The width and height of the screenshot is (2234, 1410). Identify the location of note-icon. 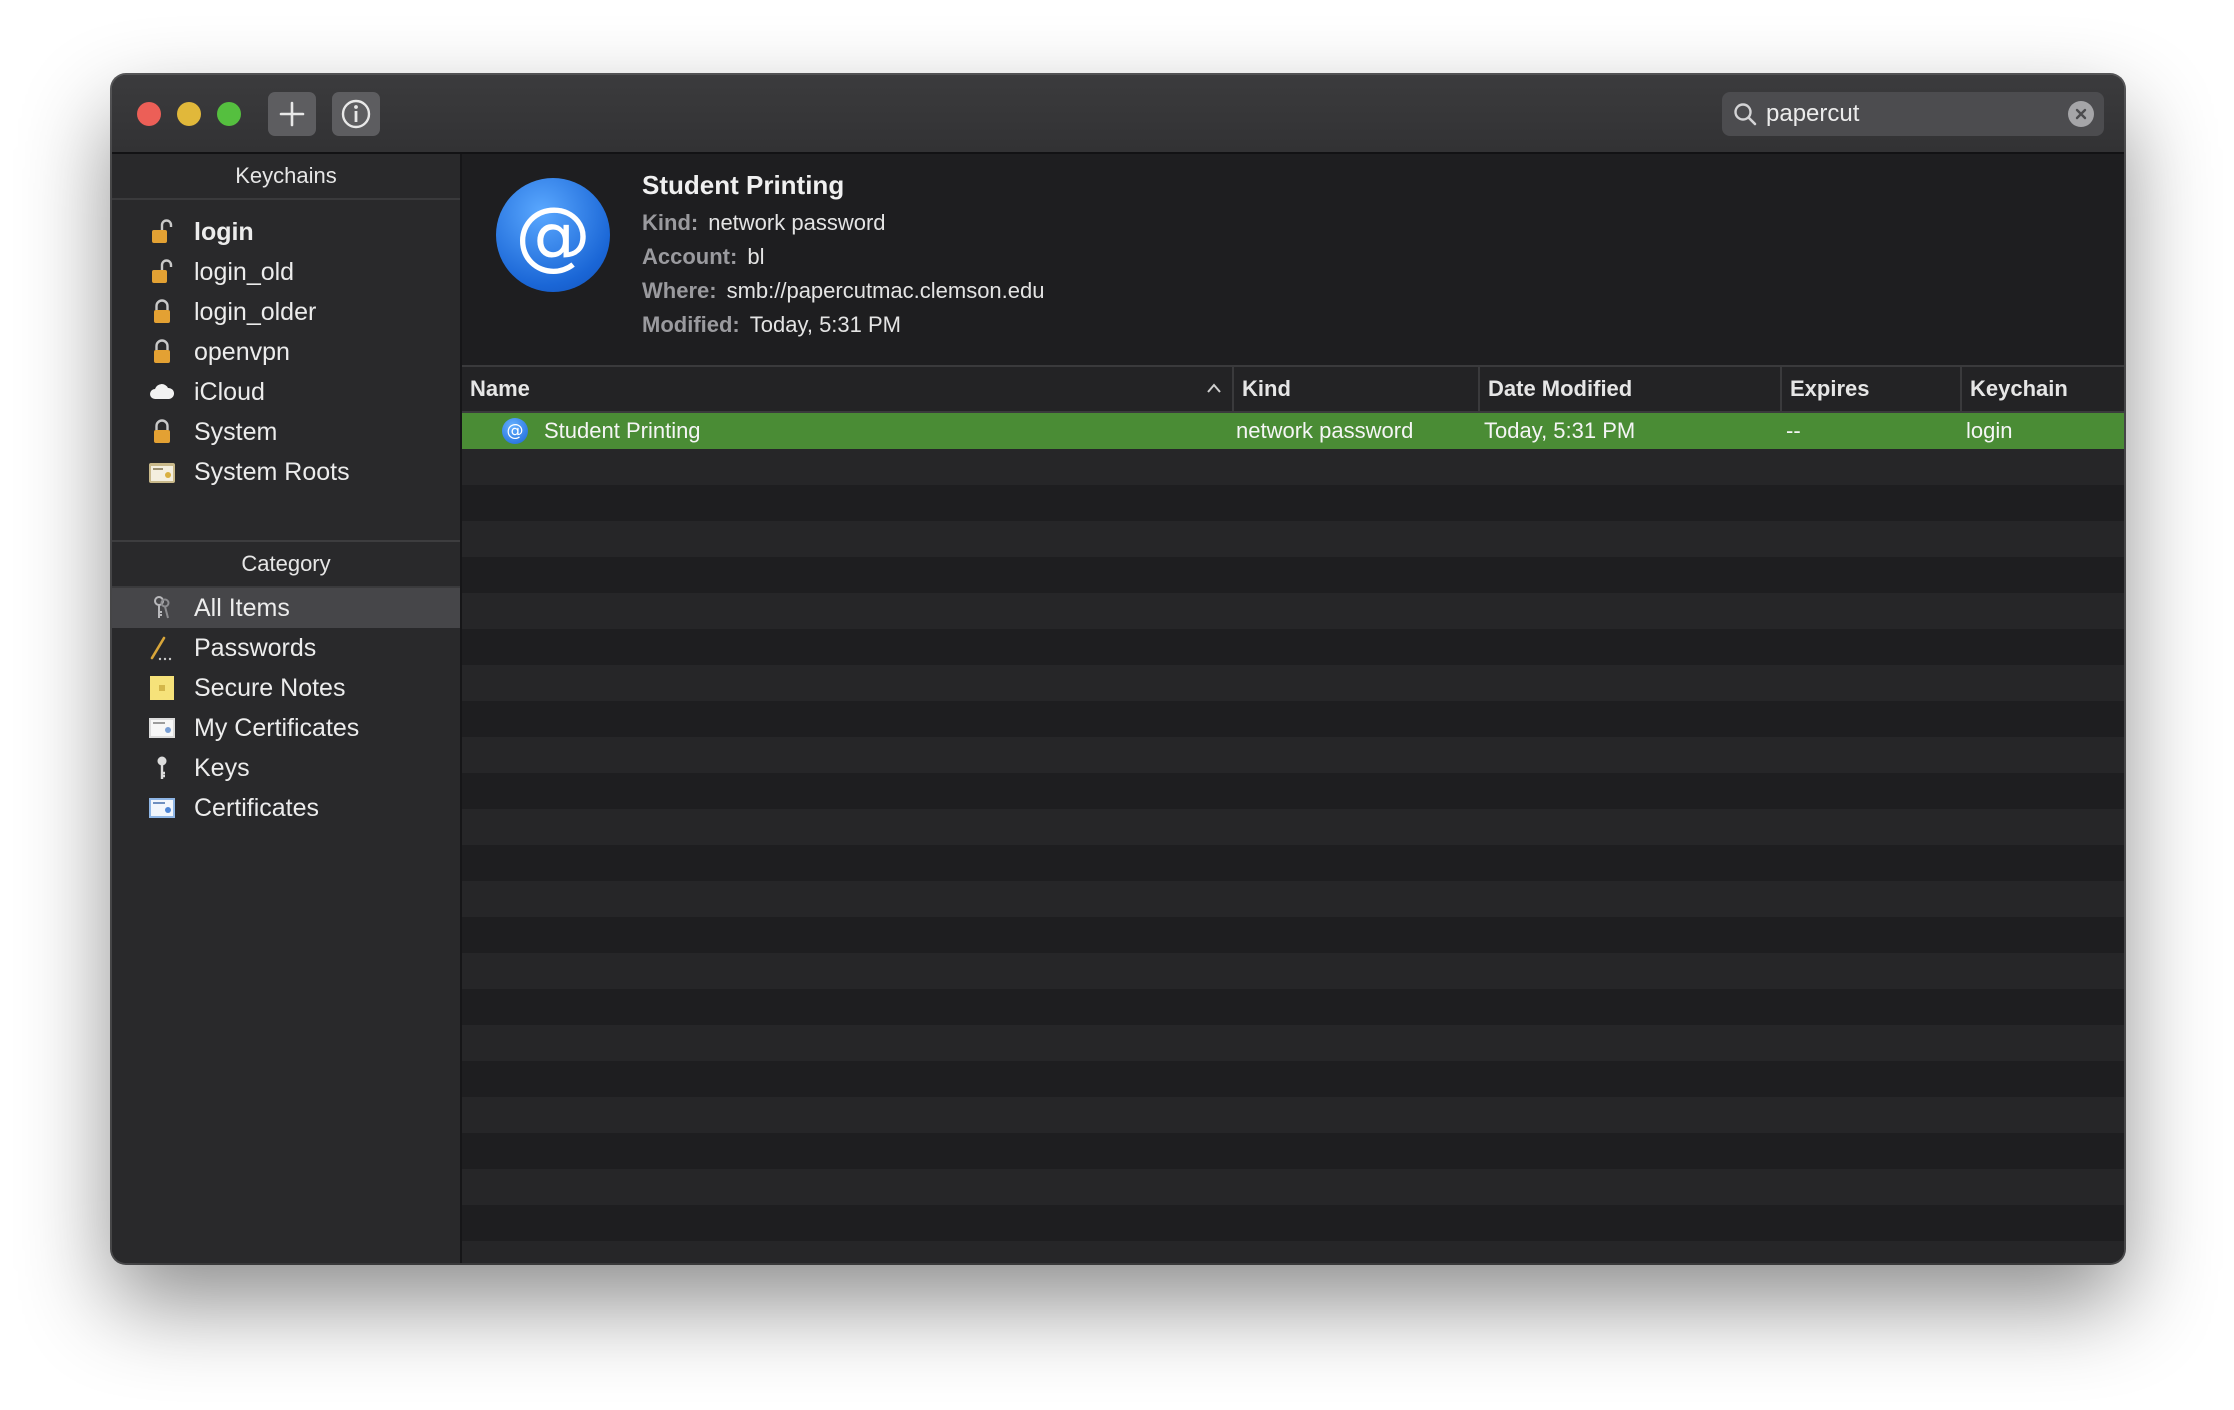
(162, 688).